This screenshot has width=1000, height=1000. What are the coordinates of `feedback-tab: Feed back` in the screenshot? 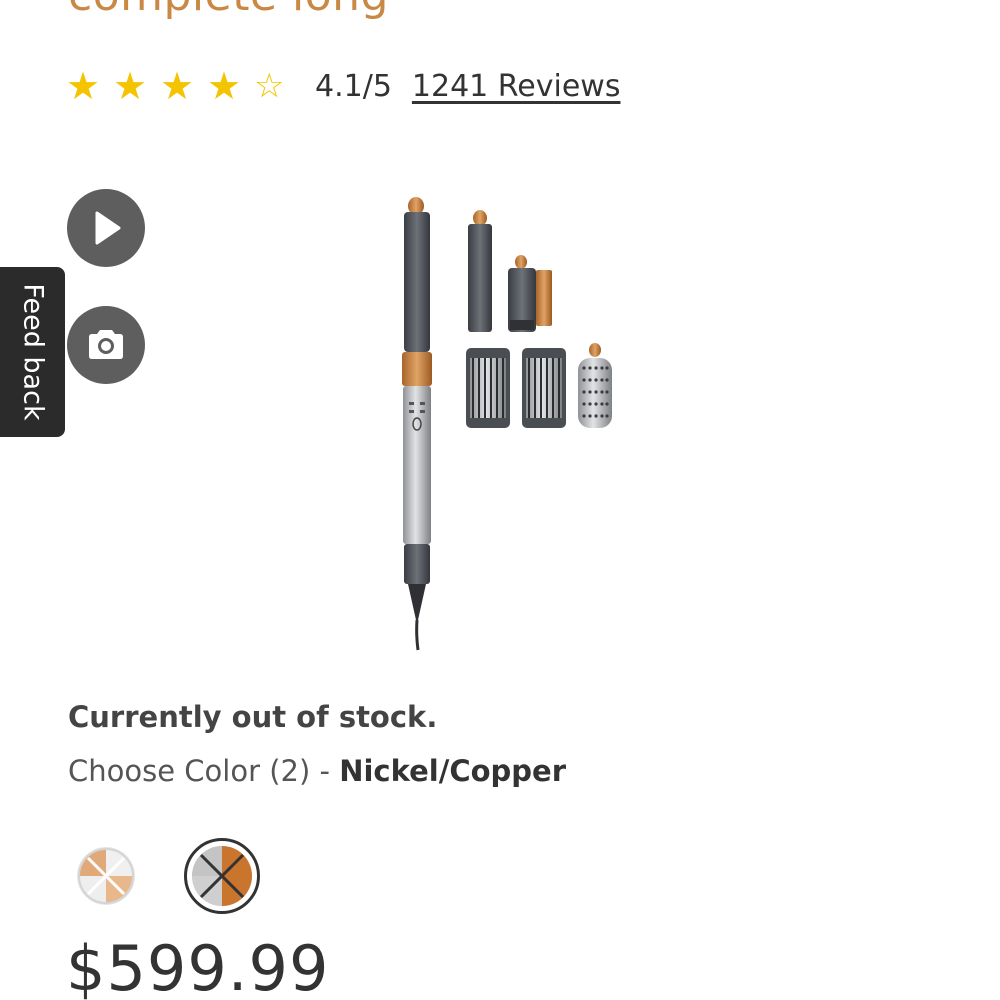 It's located at (32, 352).